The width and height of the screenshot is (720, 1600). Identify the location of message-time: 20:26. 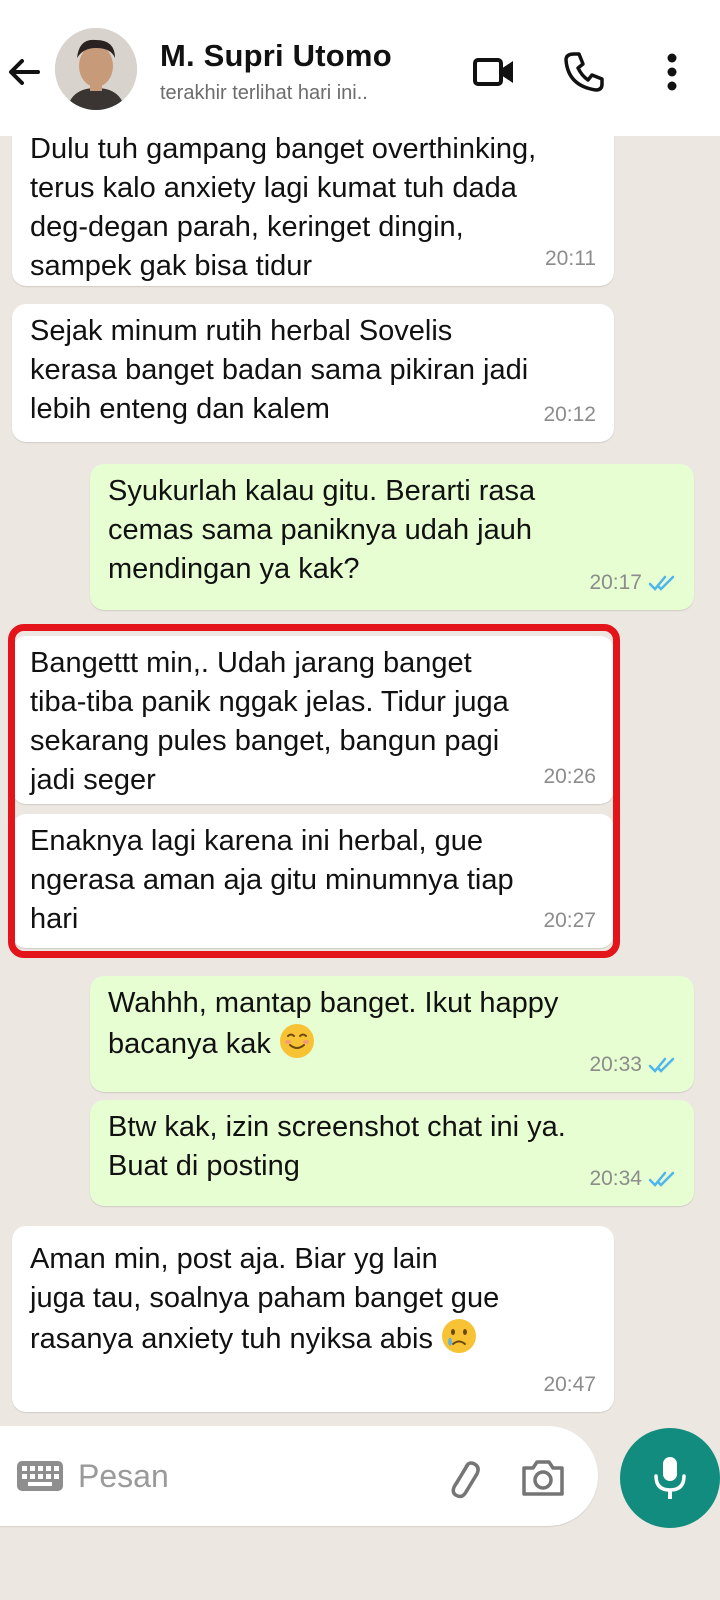
(569, 776).